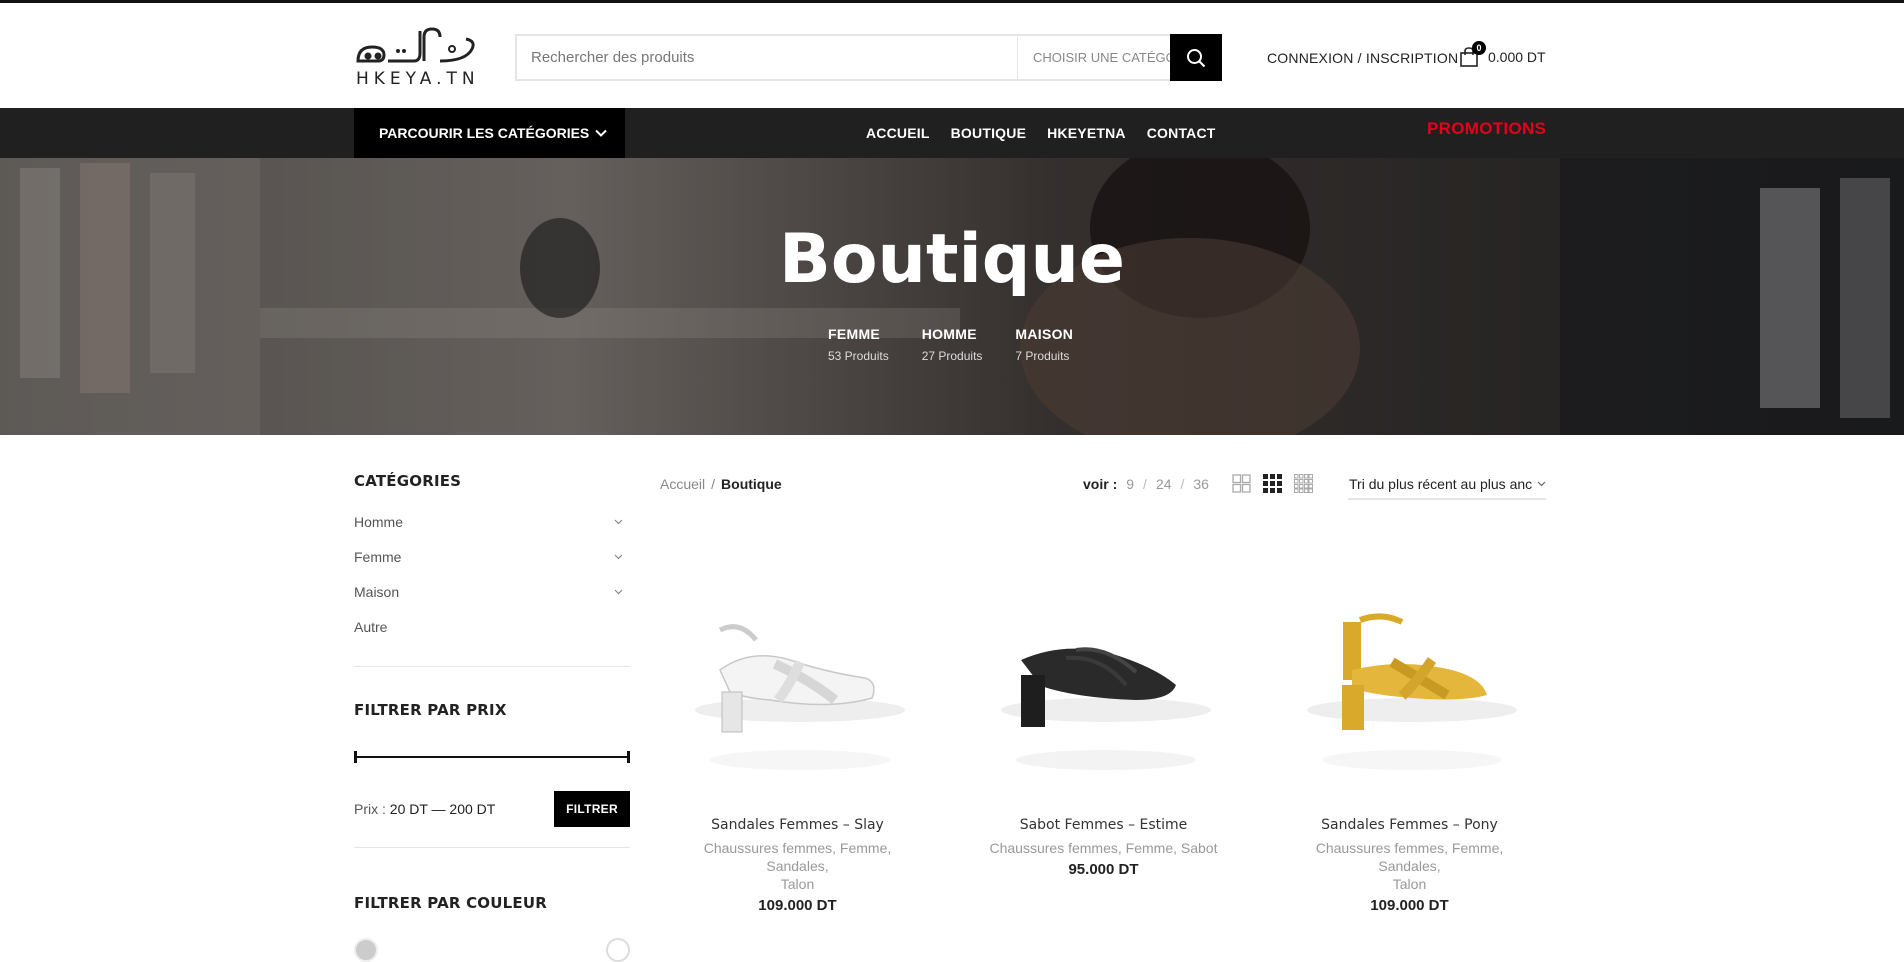 This screenshot has width=1904, height=962. Describe the element at coordinates (1164, 484) in the screenshot. I see `per-page-option-24: 24` at that location.